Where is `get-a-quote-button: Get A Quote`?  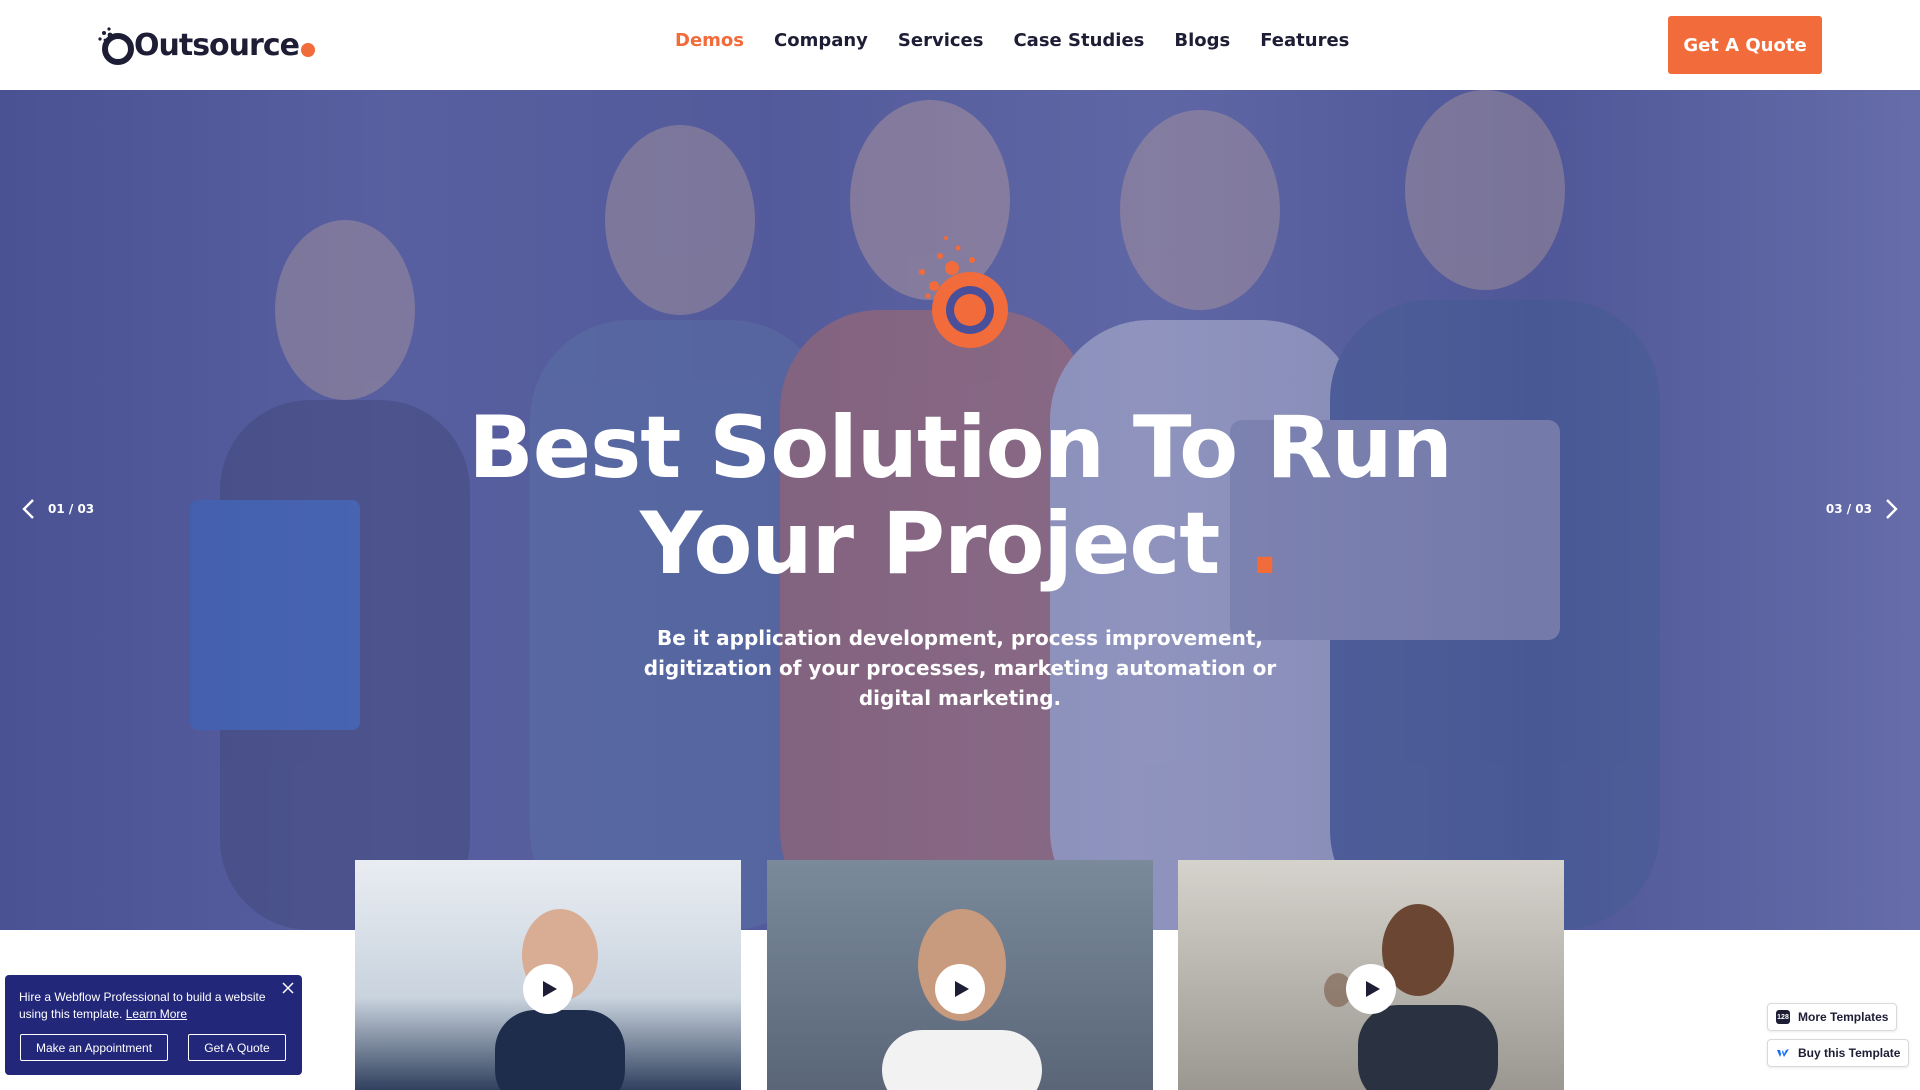 get-a-quote-button: Get A Quote is located at coordinates (1745, 45).